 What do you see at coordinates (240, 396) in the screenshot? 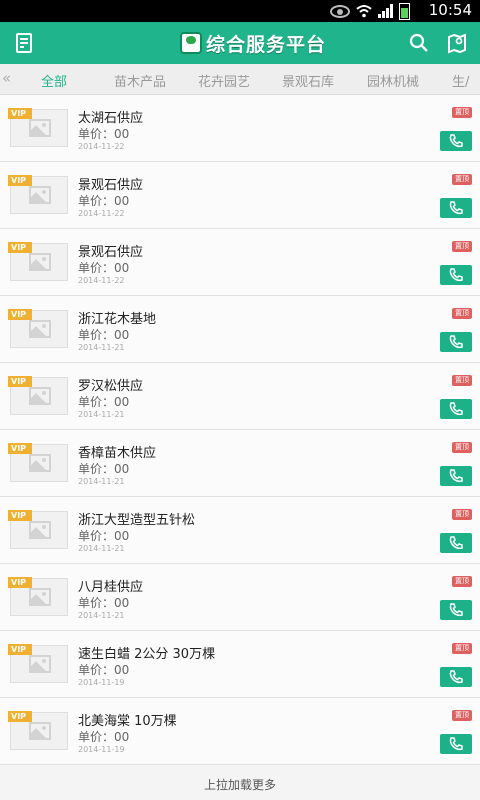
I see `list-item: VIP 罗汉松供应 单价：00 2014-11-21 置顶` at bounding box center [240, 396].